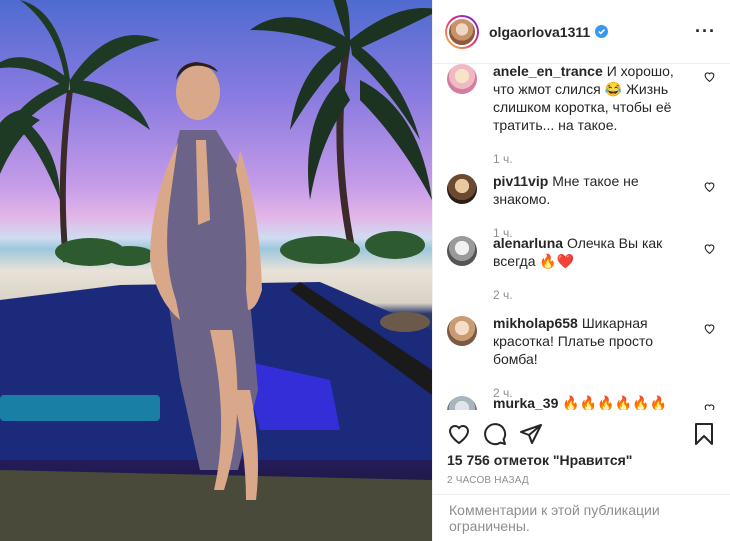  Describe the element at coordinates (602, 31) in the screenshot. I see `verified-badge-icon` at that location.